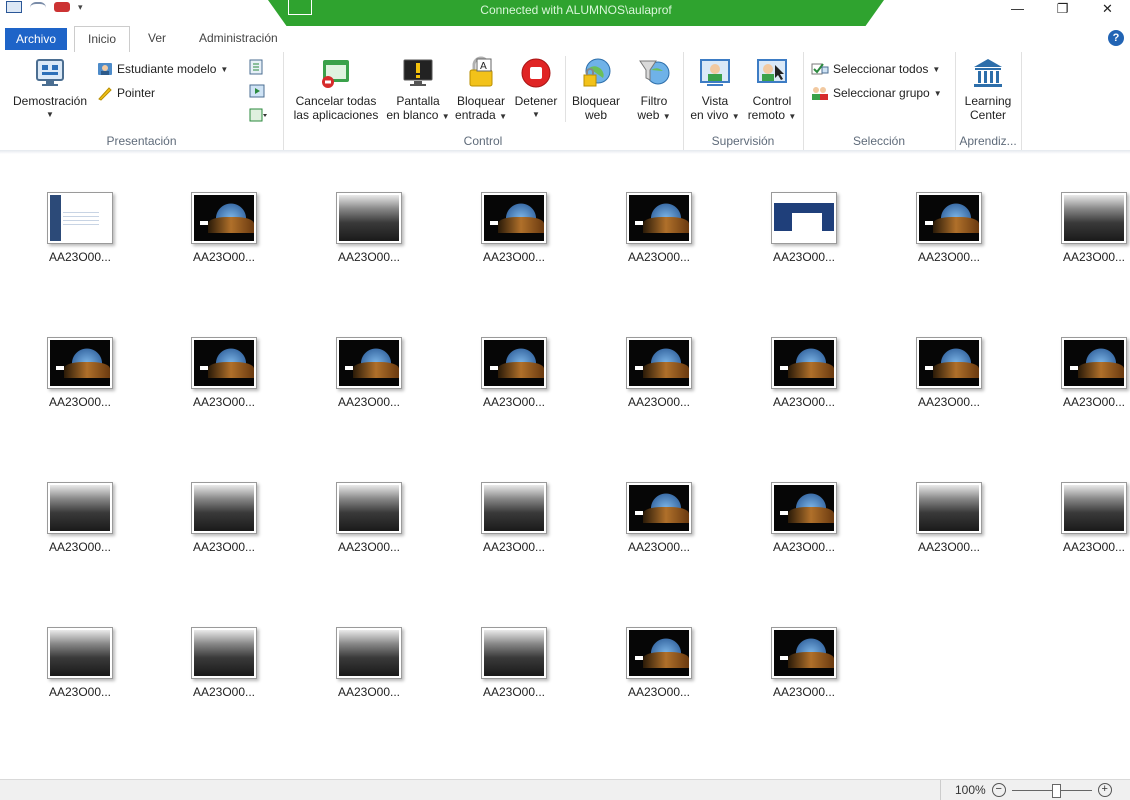 The image size is (1130, 800). What do you see at coordinates (876, 93) in the screenshot?
I see `seleccionar-grupo-button: Seleccionar grupo ▼` at bounding box center [876, 93].